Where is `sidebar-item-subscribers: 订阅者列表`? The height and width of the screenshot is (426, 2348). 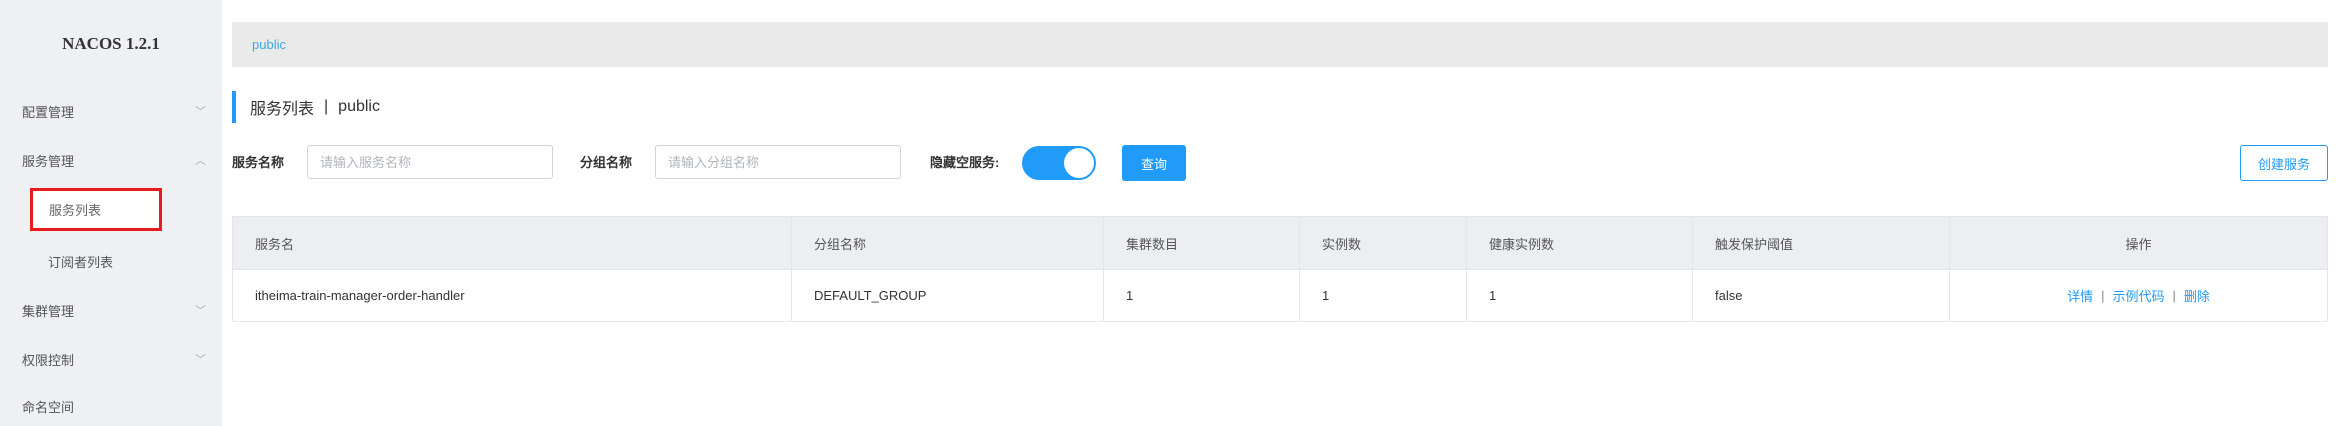 sidebar-item-subscribers: 订阅者列表 is located at coordinates (80, 261).